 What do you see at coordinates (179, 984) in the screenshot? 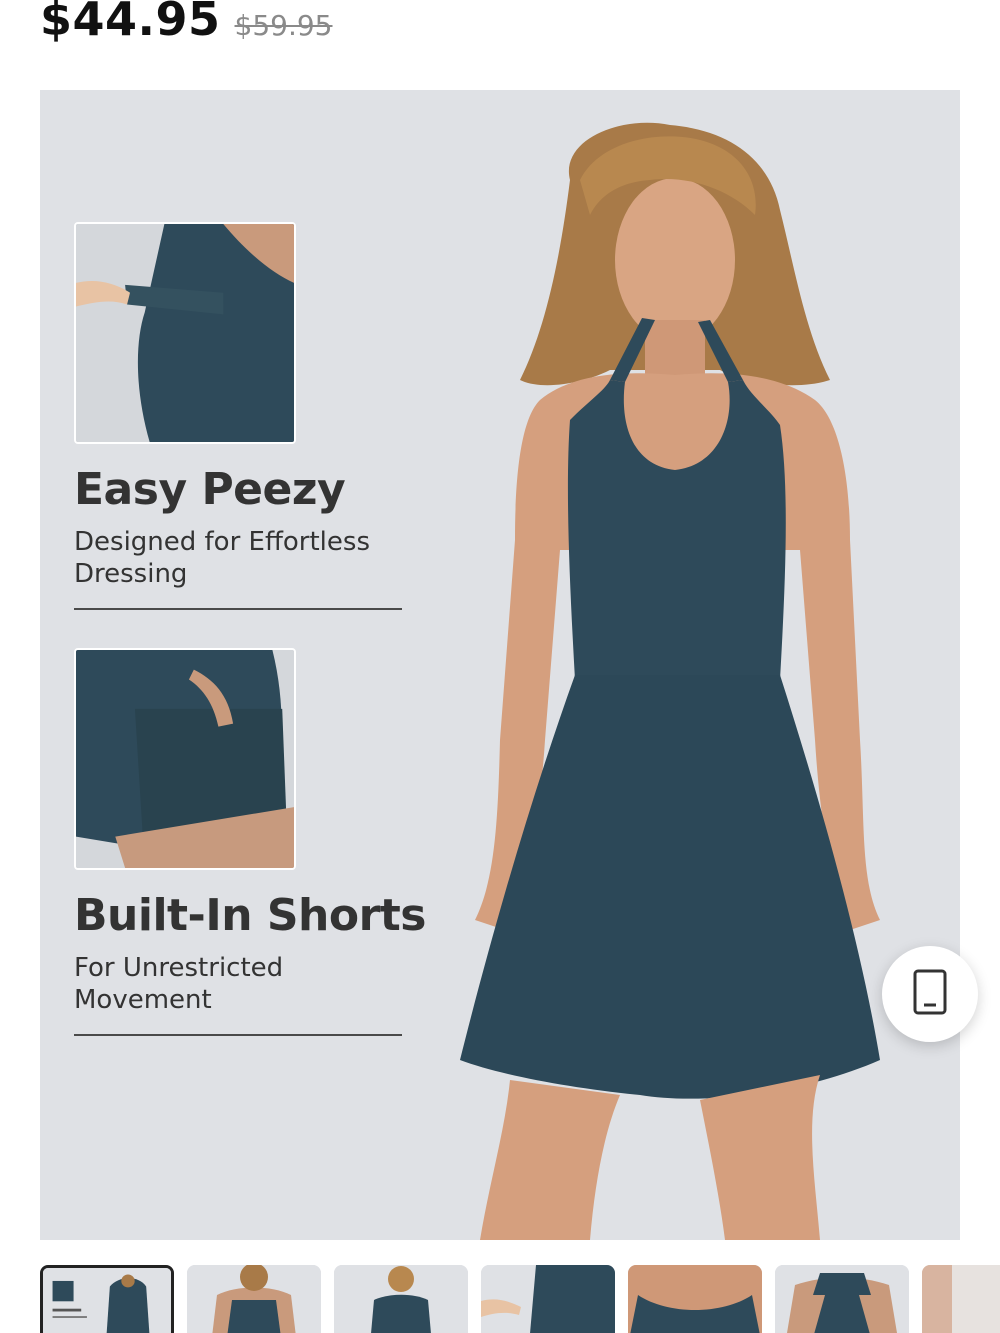
I see `feature-subtitle-built-in-shorts: For Unrestricted Movement` at bounding box center [179, 984].